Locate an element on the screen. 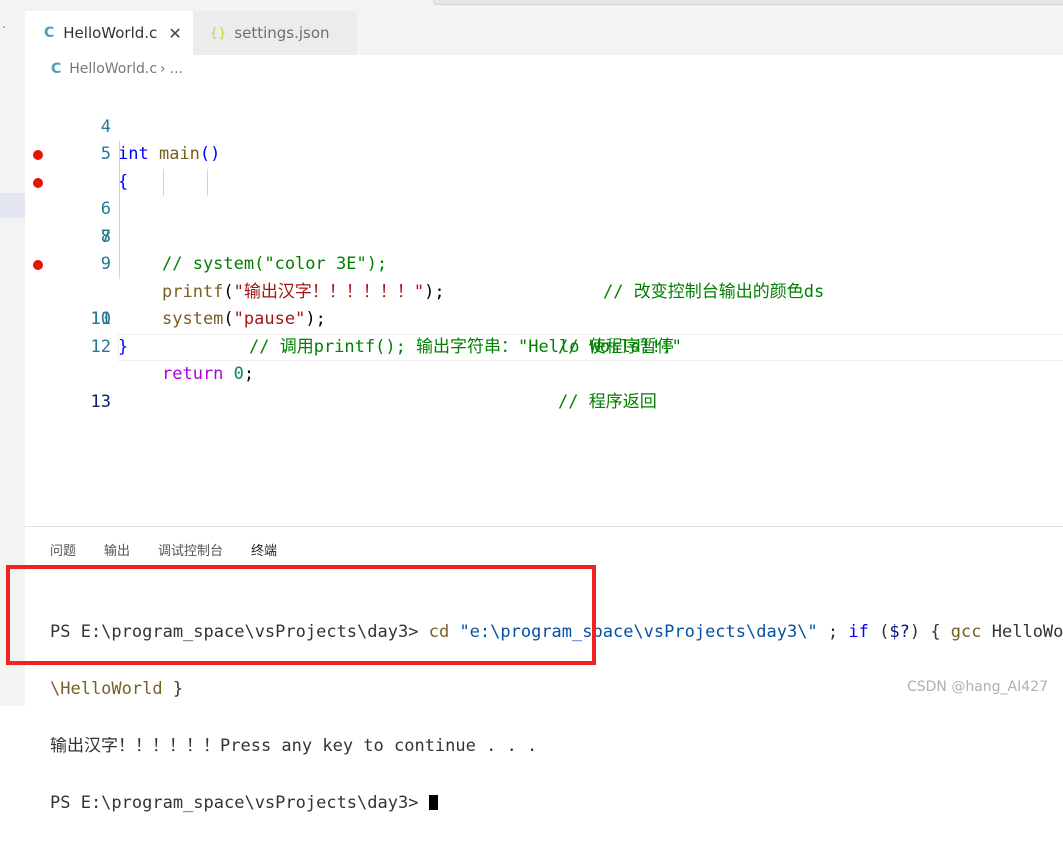 The height and width of the screenshot is (851, 1063). tab-helloworld-c: C HelloWorld.c ✕ is located at coordinates (109, 33).